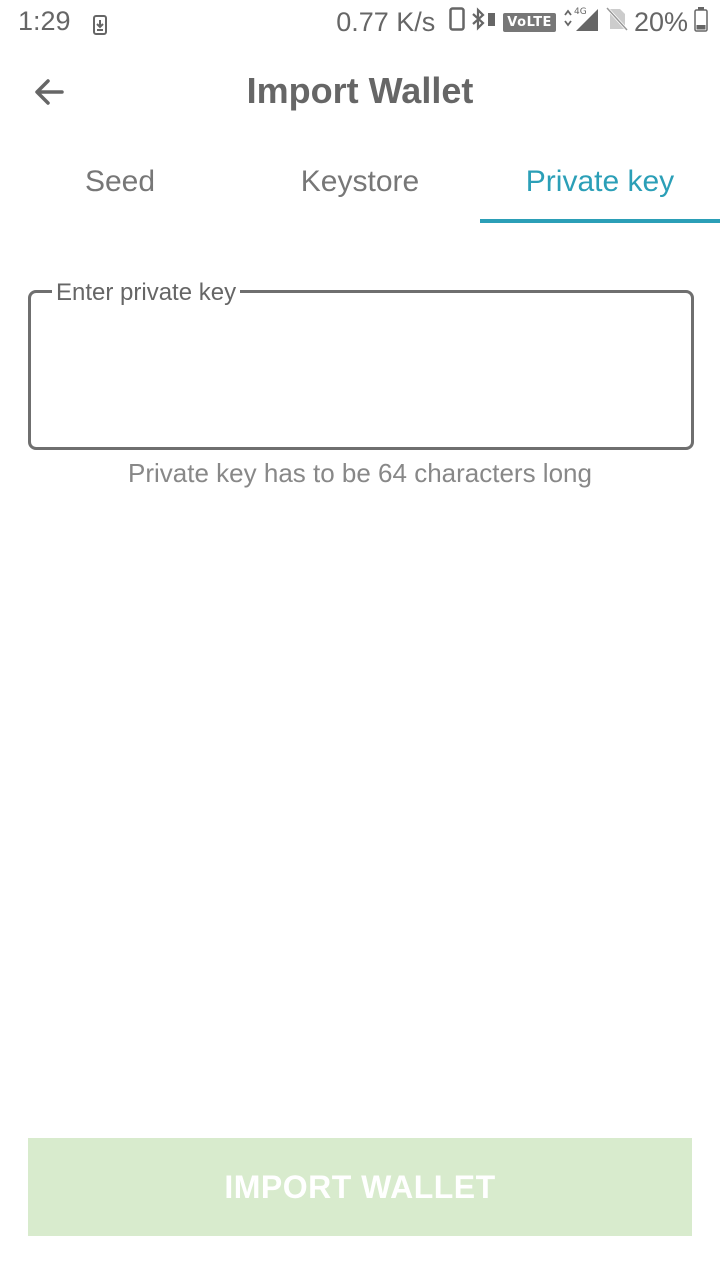  What do you see at coordinates (386, 21) in the screenshot?
I see `network-speed: 0.77 K/s` at bounding box center [386, 21].